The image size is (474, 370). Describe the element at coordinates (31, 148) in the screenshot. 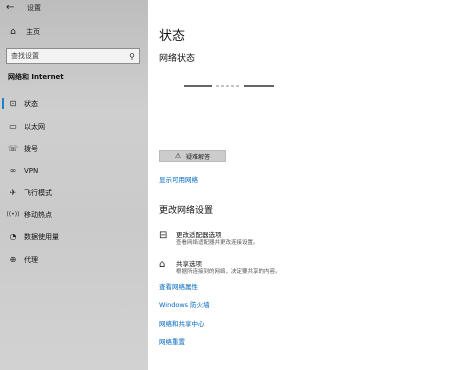

I see `sidebar-item-label: 拨号` at that location.